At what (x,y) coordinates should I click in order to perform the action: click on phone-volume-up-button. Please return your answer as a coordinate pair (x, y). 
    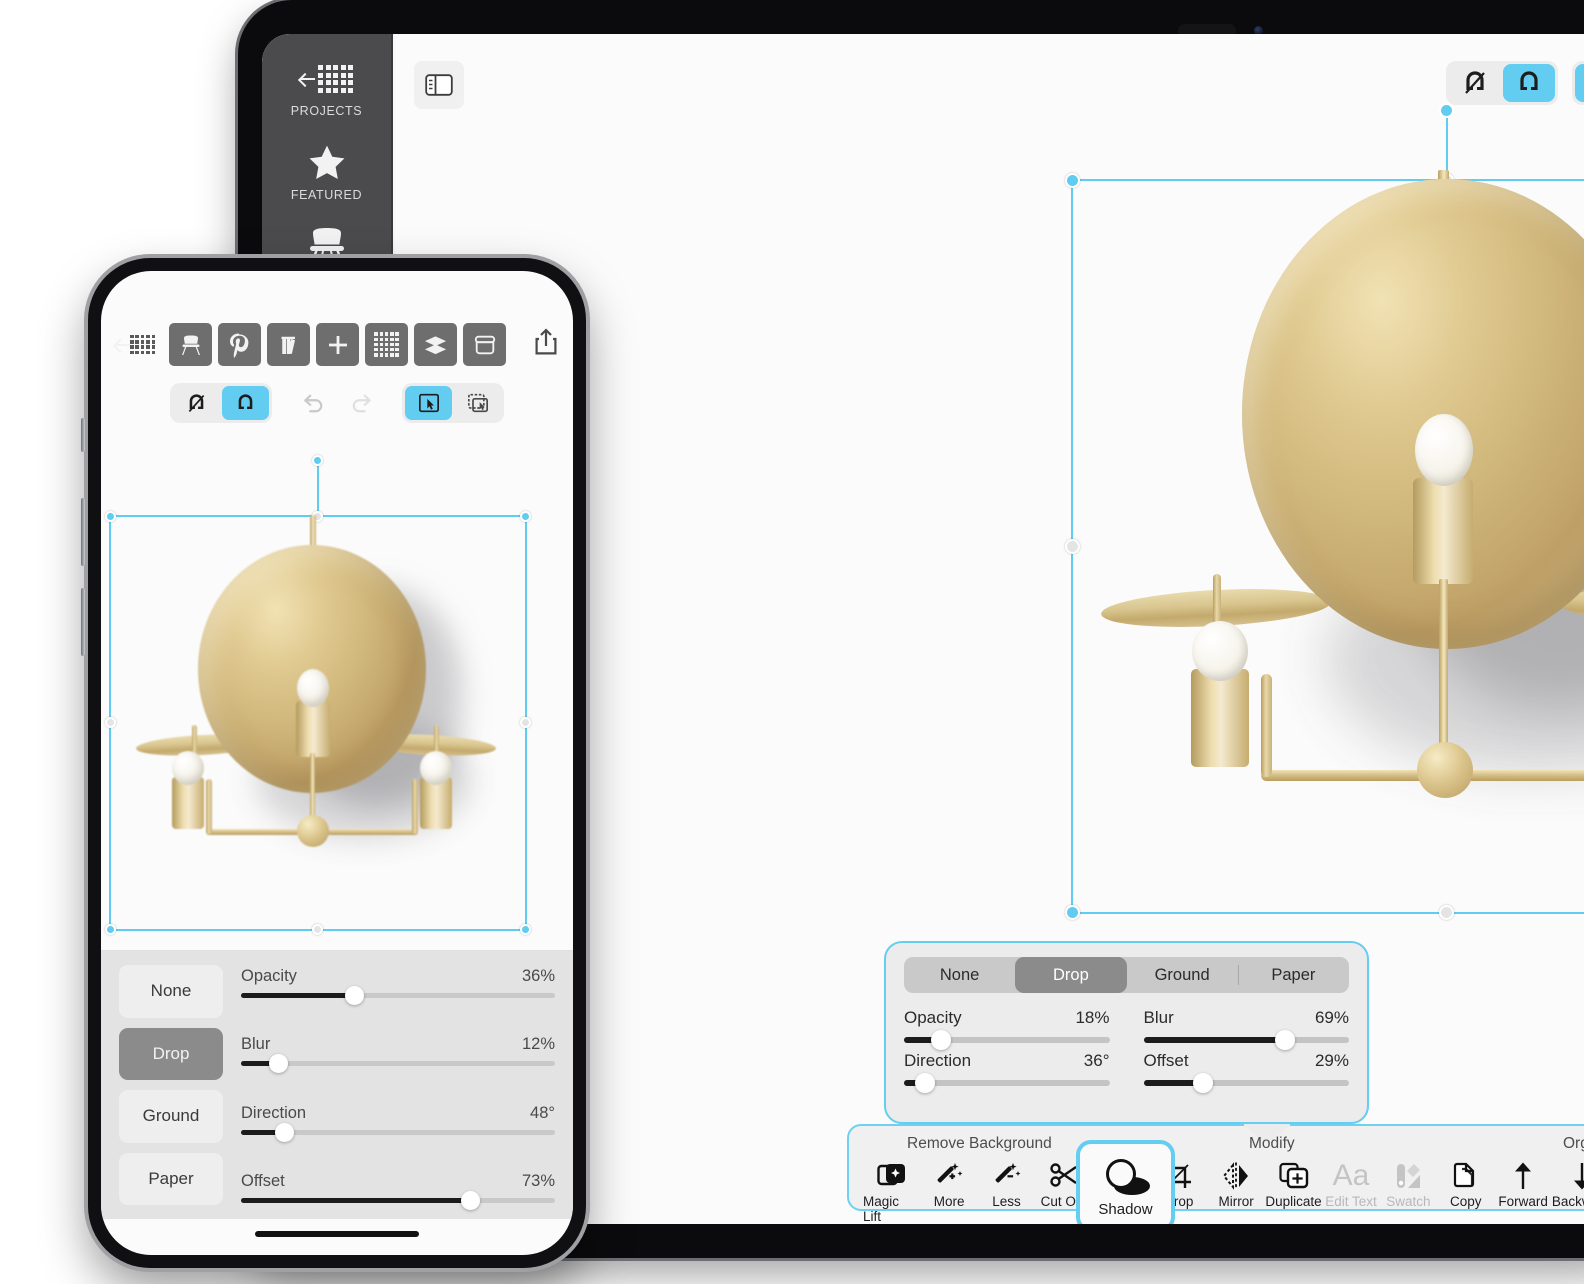
    Looking at the image, I should click on (83, 532).